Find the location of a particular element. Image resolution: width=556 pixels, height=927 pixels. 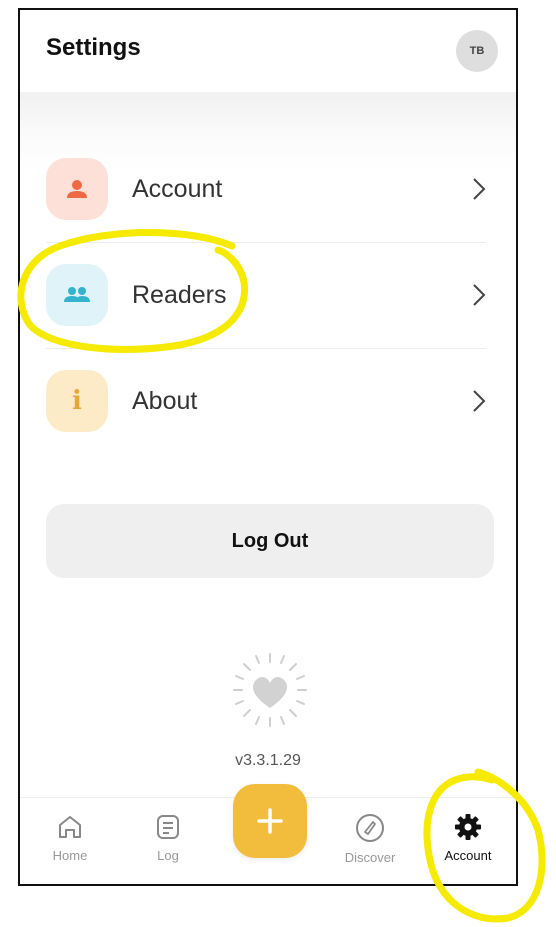

avatar: TB is located at coordinates (477, 51).